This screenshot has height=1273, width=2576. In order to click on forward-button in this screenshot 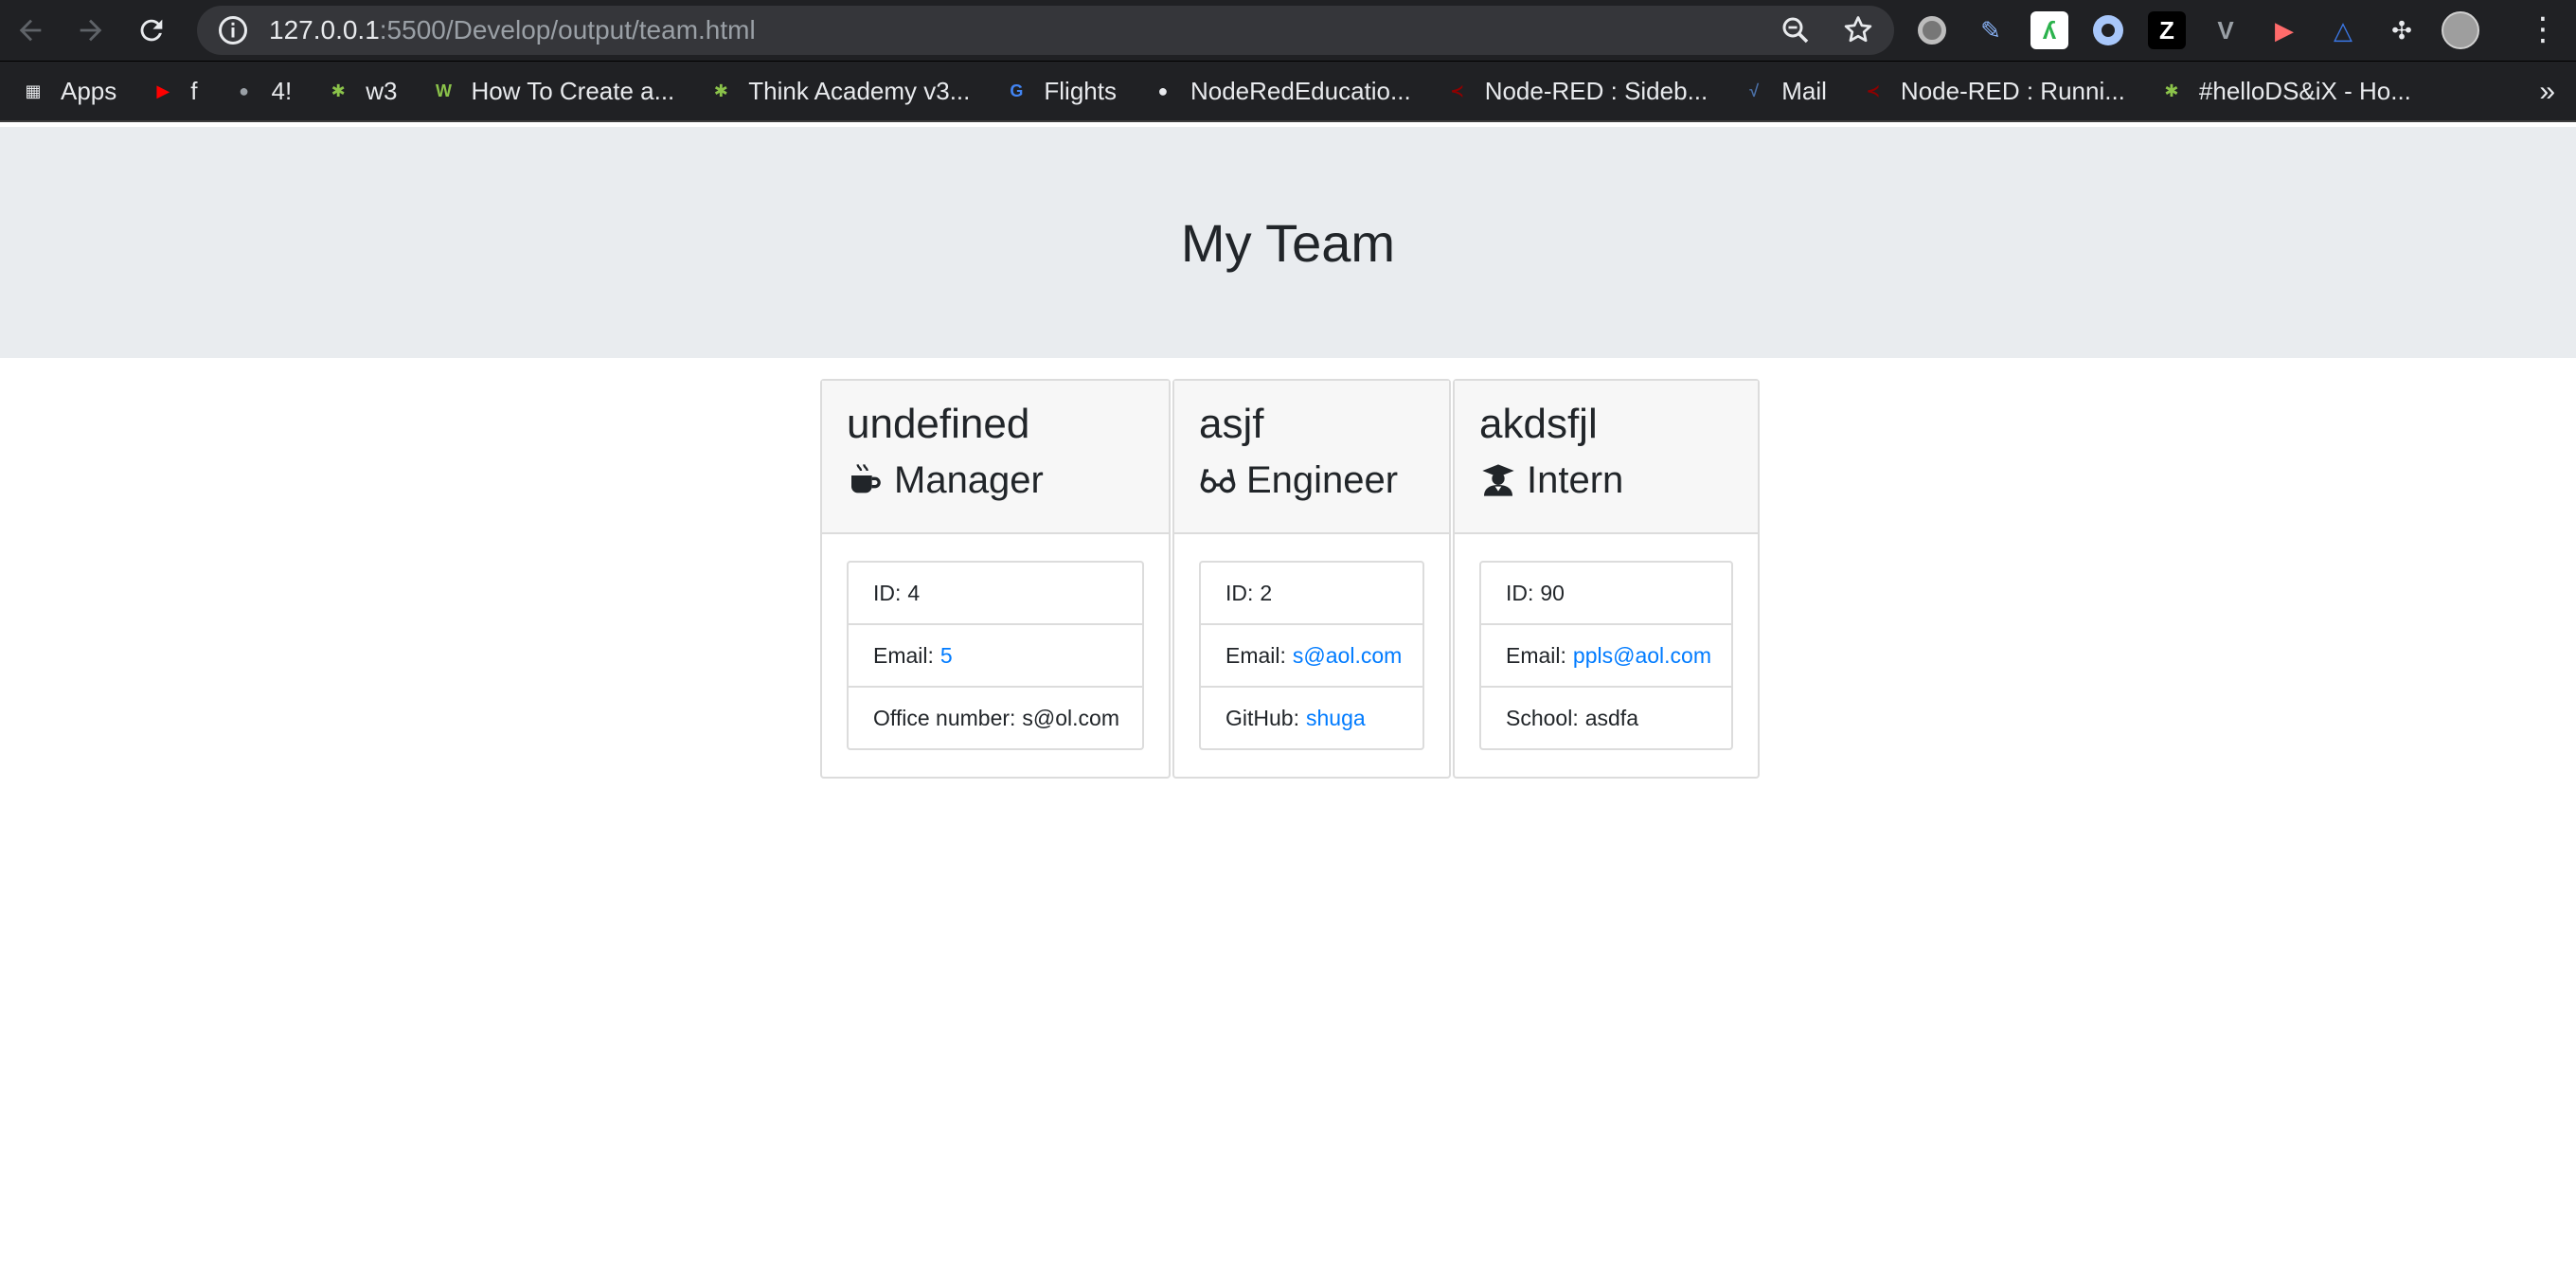, I will do `click(91, 30)`.